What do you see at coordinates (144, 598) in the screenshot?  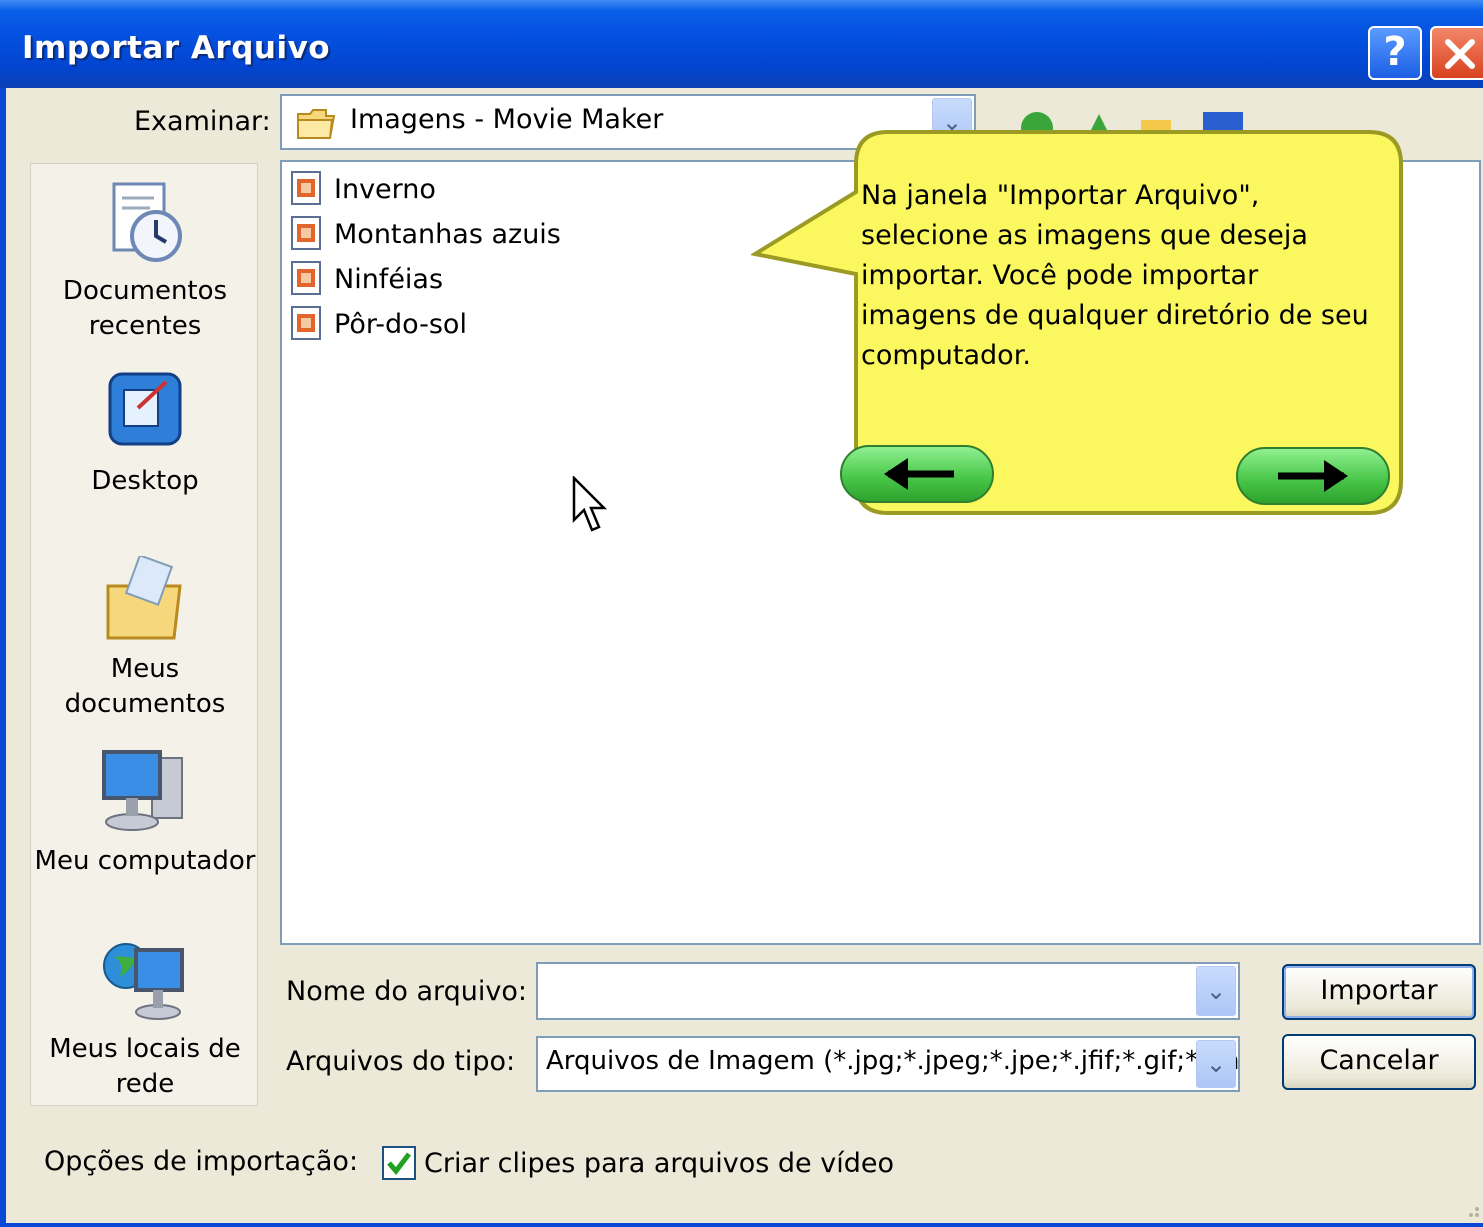 I see `my-documents-icon` at bounding box center [144, 598].